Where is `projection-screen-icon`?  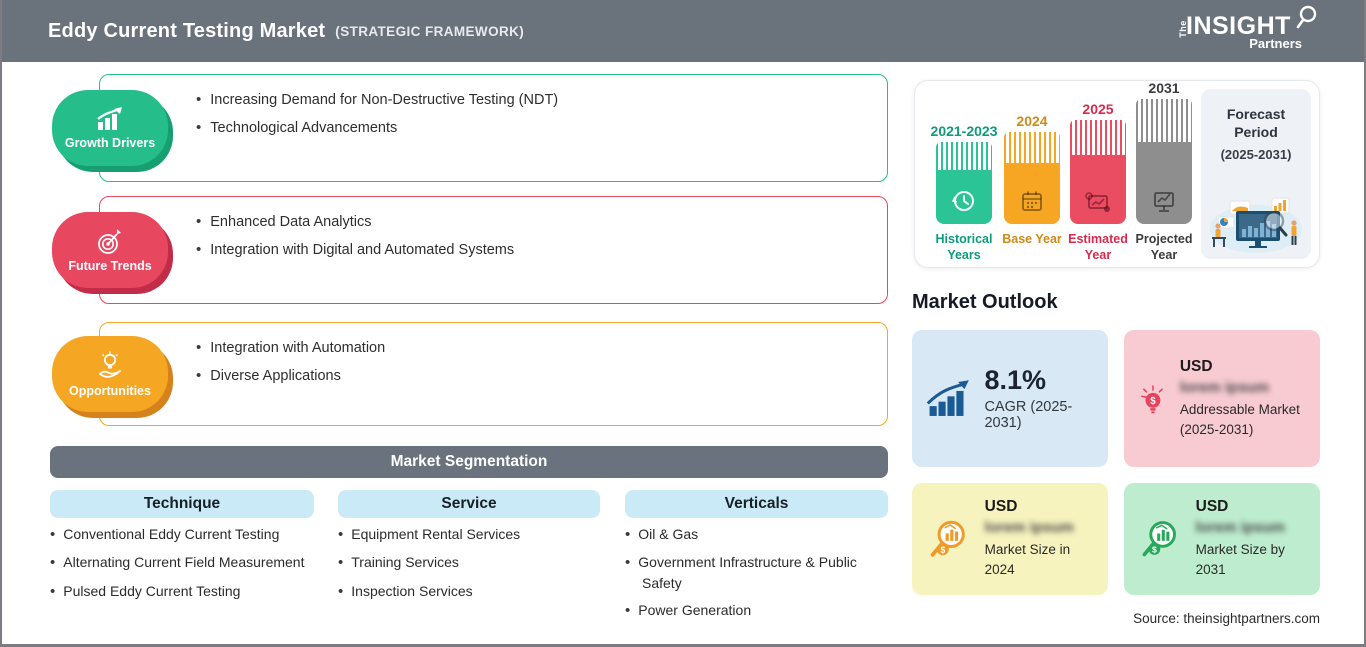
projection-screen-icon is located at coordinates (1164, 202).